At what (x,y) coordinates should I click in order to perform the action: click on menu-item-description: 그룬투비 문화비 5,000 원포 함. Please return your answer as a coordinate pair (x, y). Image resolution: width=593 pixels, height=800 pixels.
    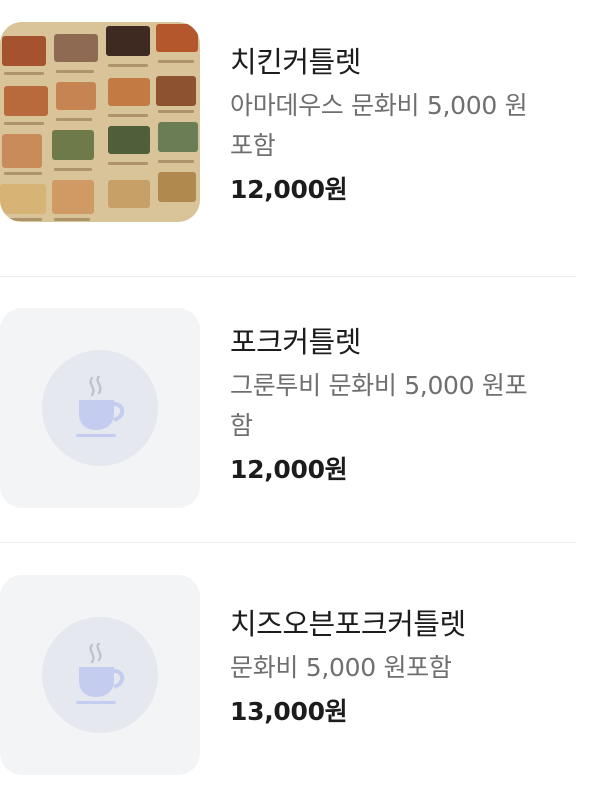
    Looking at the image, I should click on (379, 405).